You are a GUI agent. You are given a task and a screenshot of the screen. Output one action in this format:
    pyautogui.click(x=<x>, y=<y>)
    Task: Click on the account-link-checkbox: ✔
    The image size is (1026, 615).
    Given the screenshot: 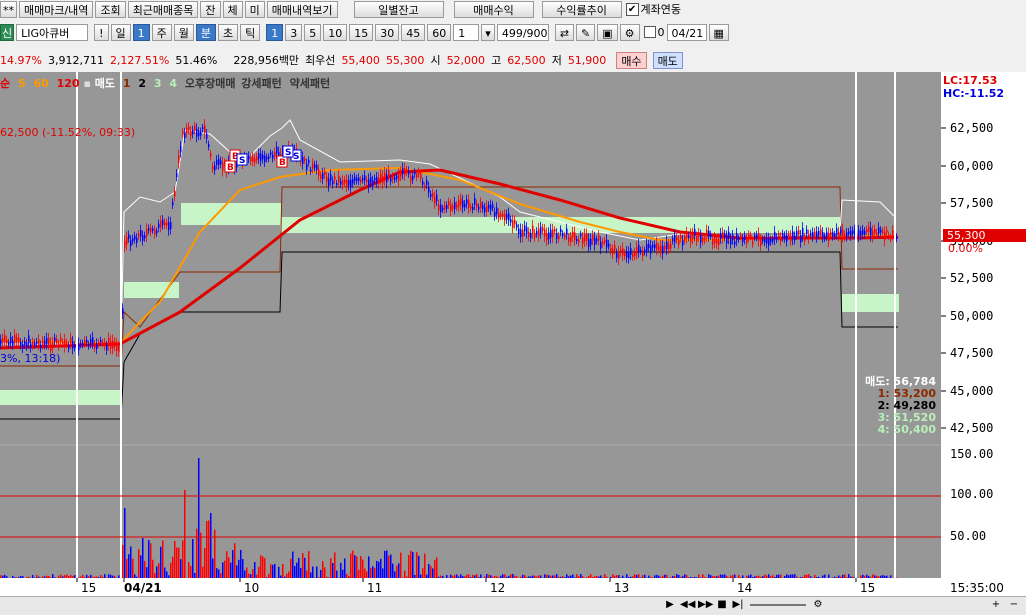 What is the action you would take?
    pyautogui.click(x=632, y=9)
    